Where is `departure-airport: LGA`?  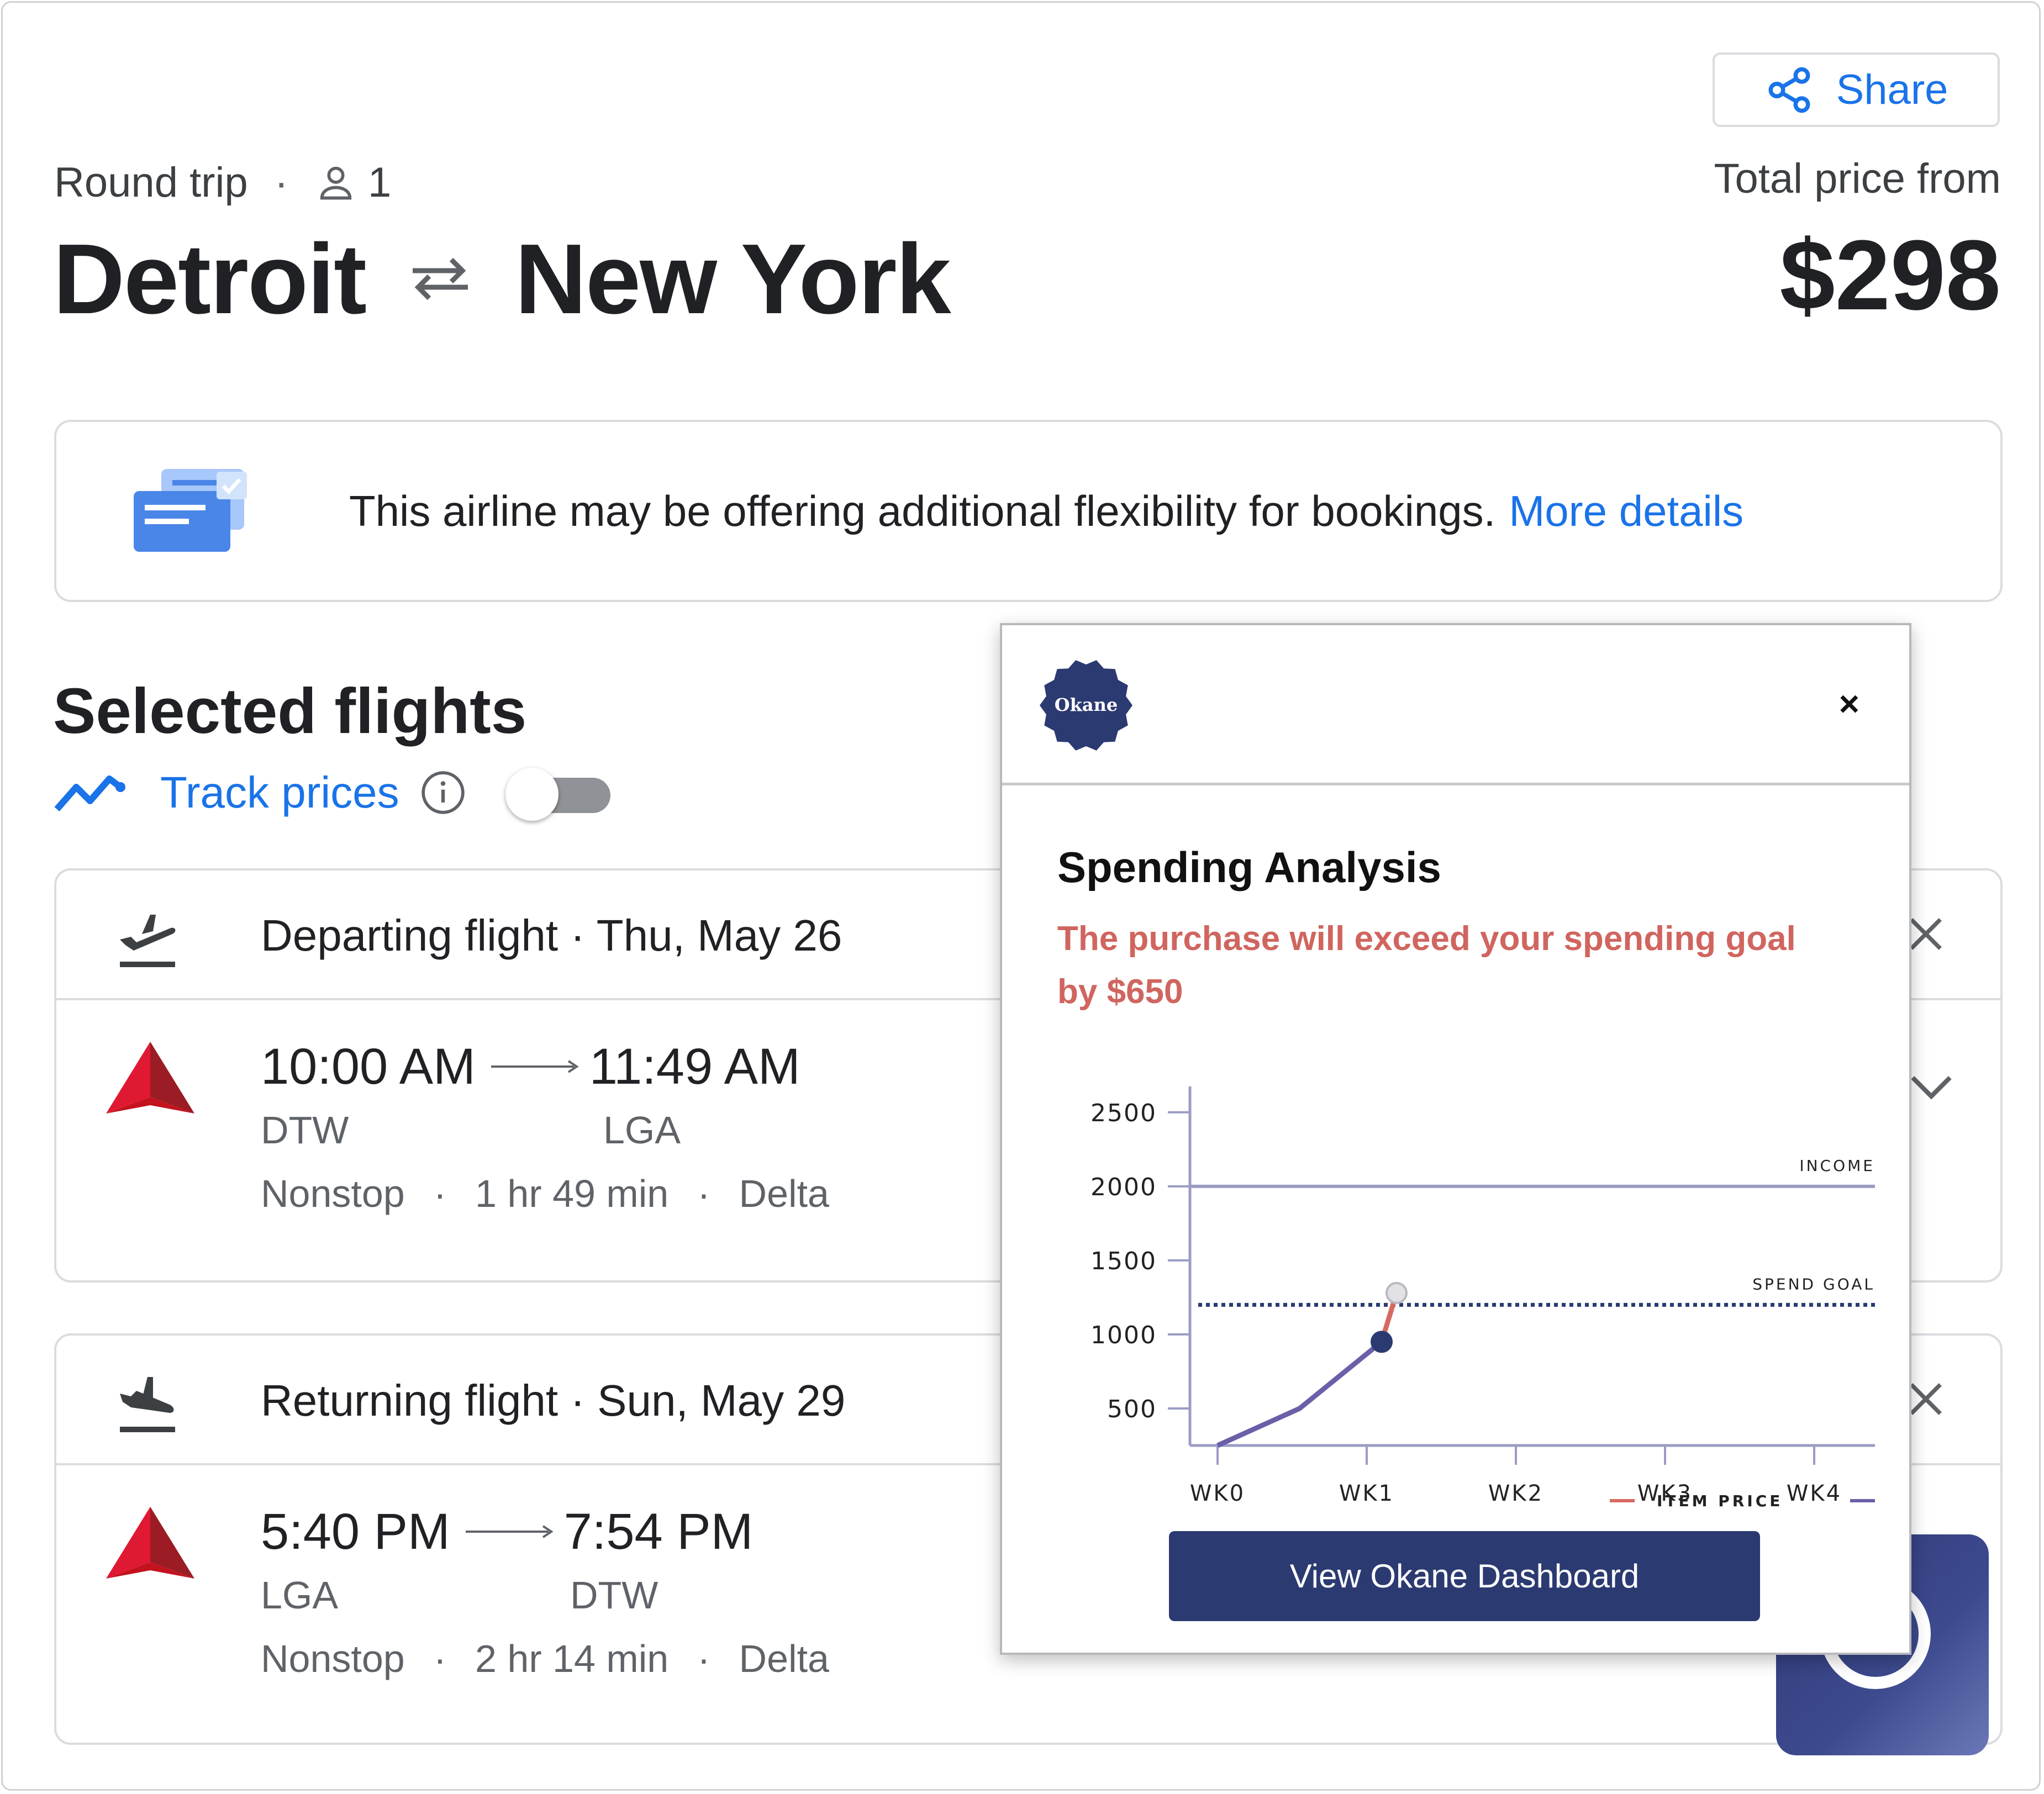 departure-airport: LGA is located at coordinates (300, 1595).